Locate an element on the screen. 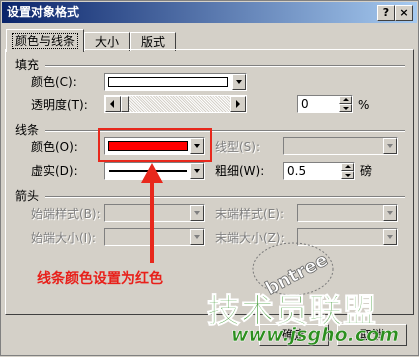 The image size is (419, 357). watermark-url: www.jsgho.com is located at coordinates (315, 335).